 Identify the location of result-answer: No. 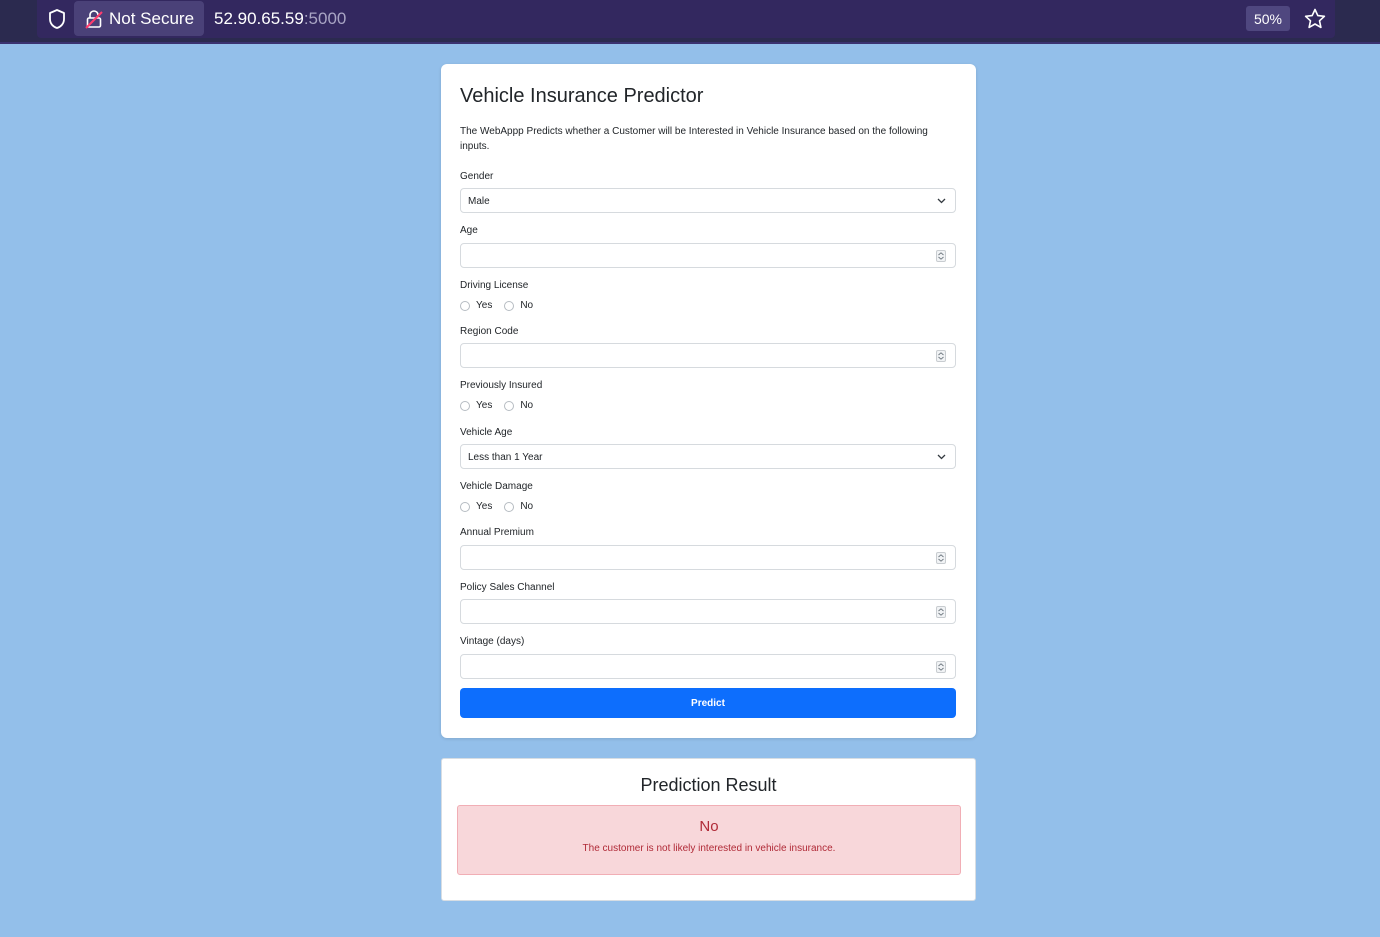
(709, 826).